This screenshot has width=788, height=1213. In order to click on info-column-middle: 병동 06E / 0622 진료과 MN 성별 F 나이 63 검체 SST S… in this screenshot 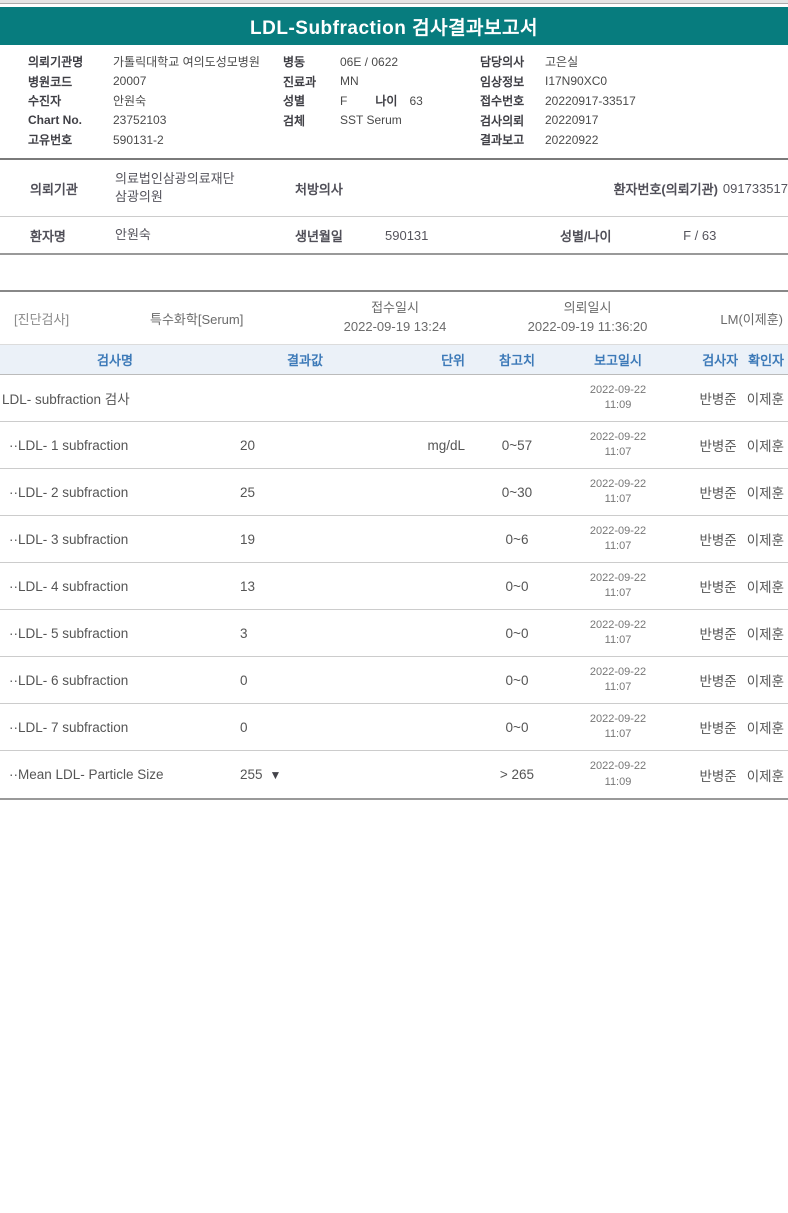, I will do `click(353, 91)`.